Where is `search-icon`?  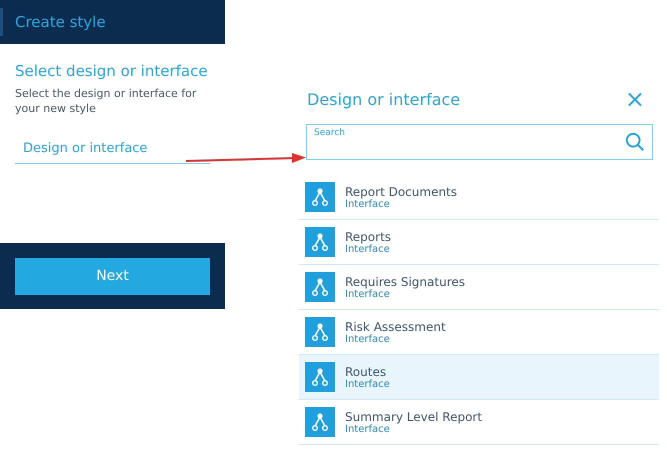
search-icon is located at coordinates (635, 142).